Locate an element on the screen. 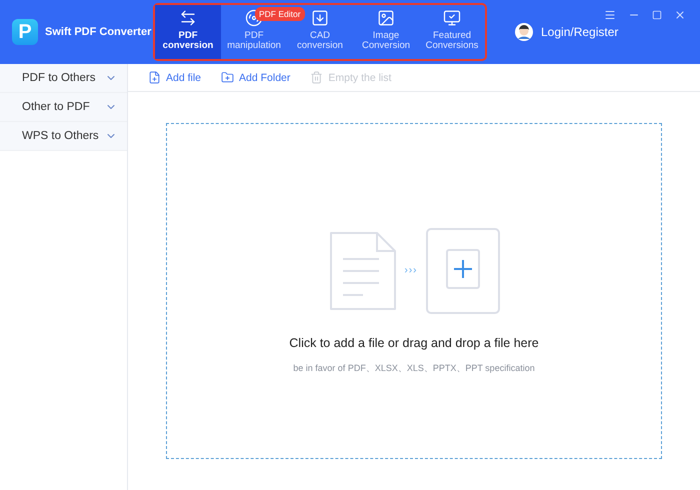 The height and width of the screenshot is (490, 700). trash-icon is located at coordinates (317, 77).